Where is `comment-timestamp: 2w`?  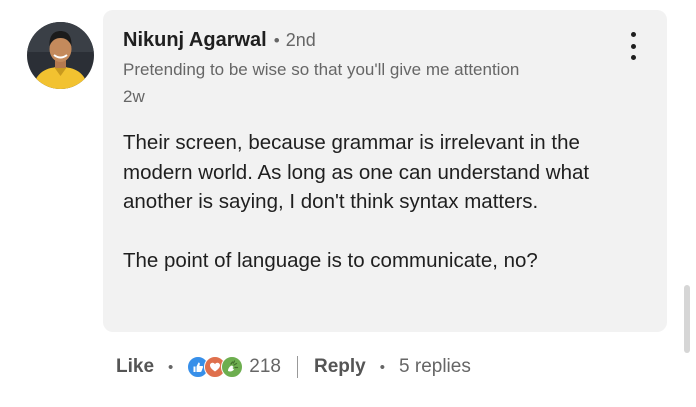
comment-timestamp: 2w is located at coordinates (134, 96).